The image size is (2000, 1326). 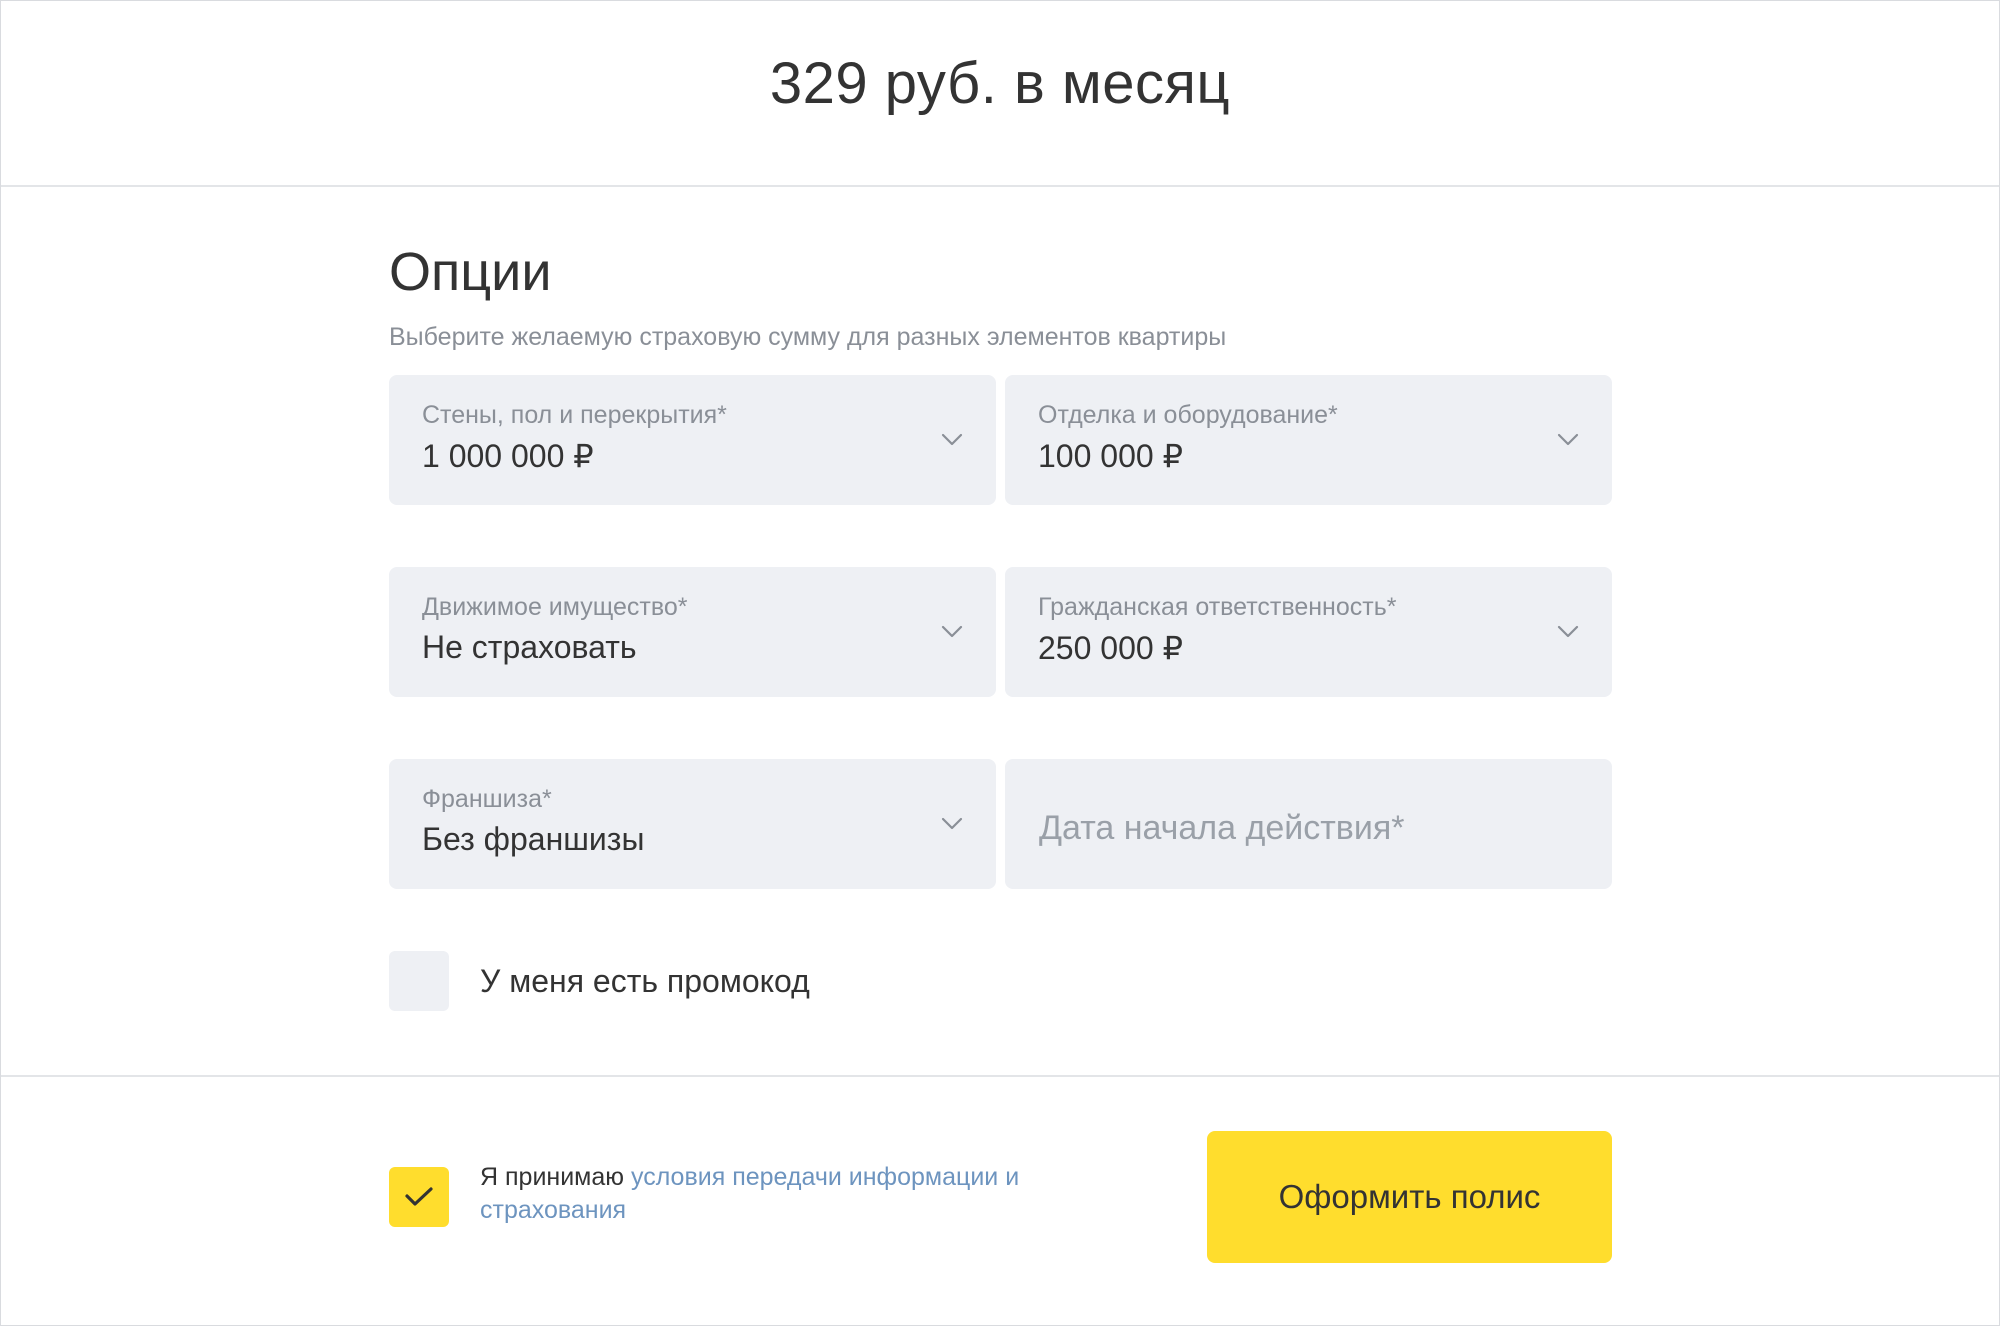 I want to click on field-value: 100 000 ₽, so click(x=1110, y=456).